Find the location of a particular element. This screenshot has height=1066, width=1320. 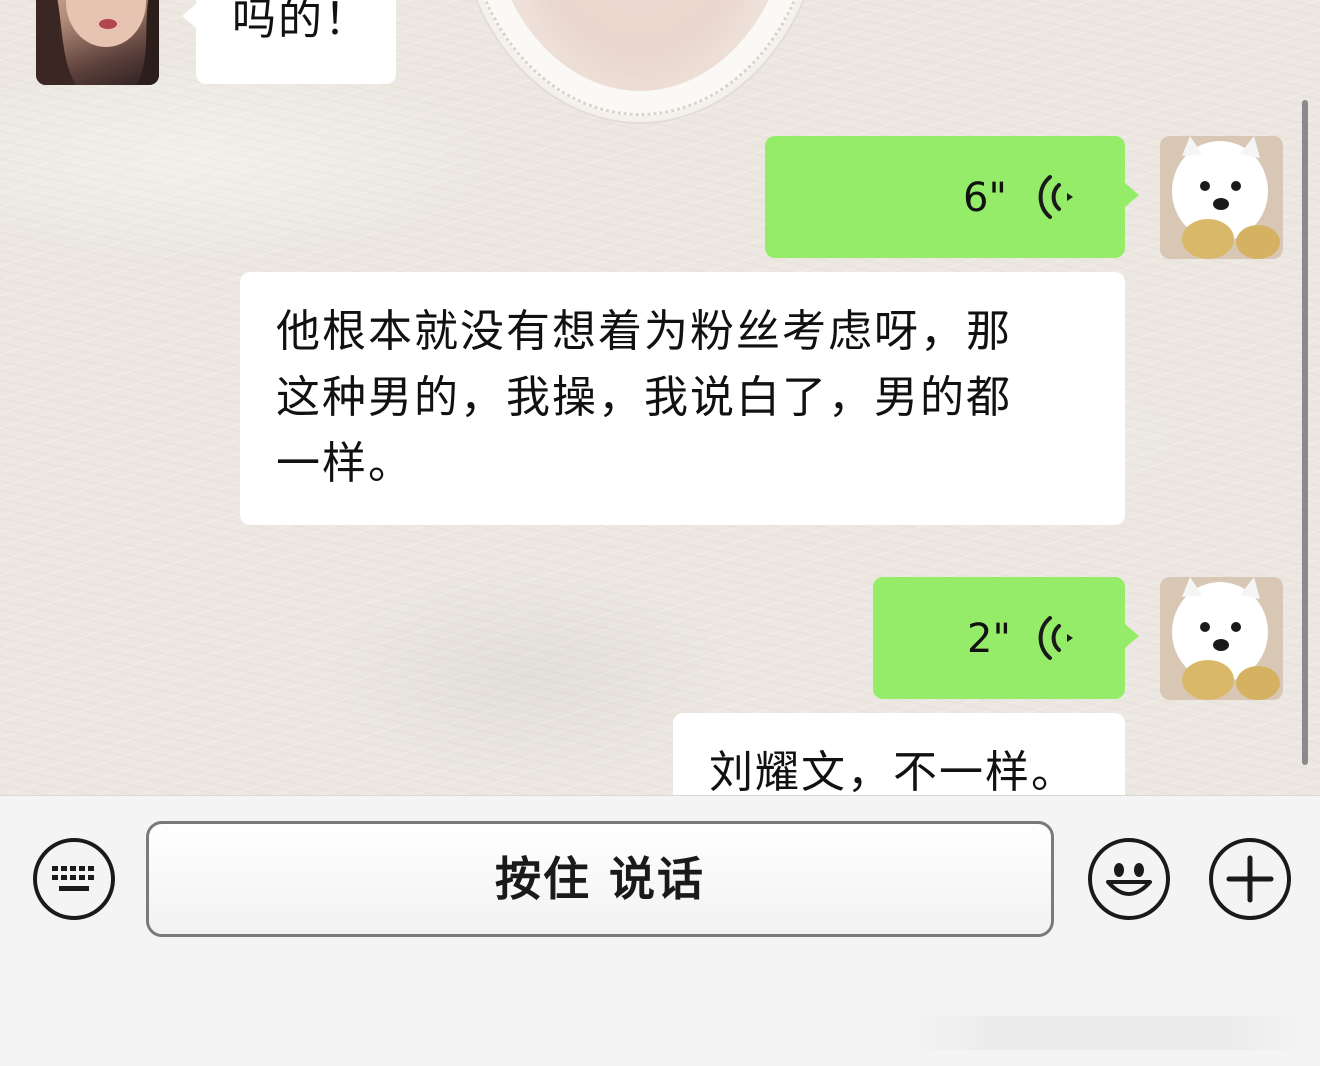

voice-duration: 2" is located at coordinates (989, 639).